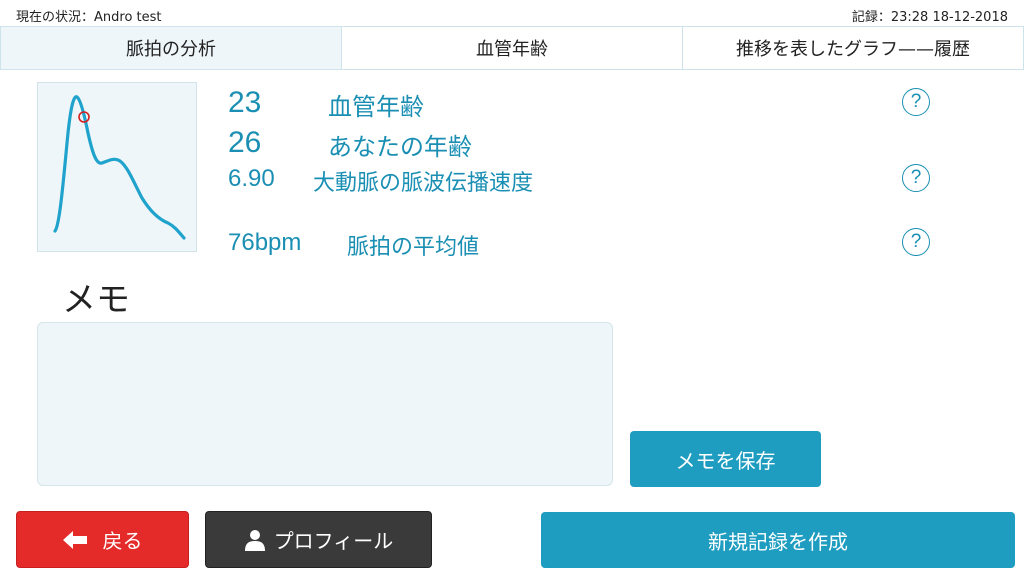 The width and height of the screenshot is (1024, 576). Describe the element at coordinates (75, 539) in the screenshot. I see `arrow-left-icon` at that location.